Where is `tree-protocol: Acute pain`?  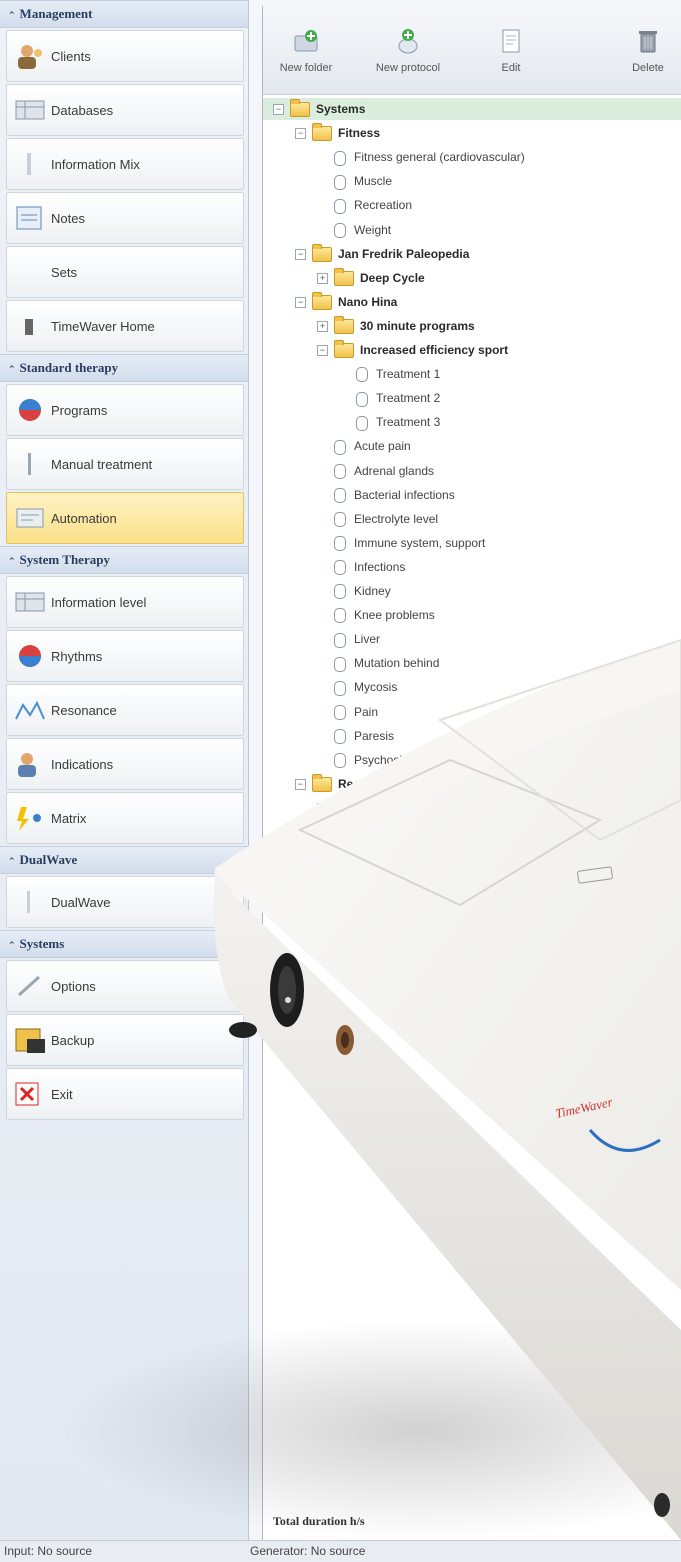
tree-protocol: Acute pain is located at coordinates (337, 446).